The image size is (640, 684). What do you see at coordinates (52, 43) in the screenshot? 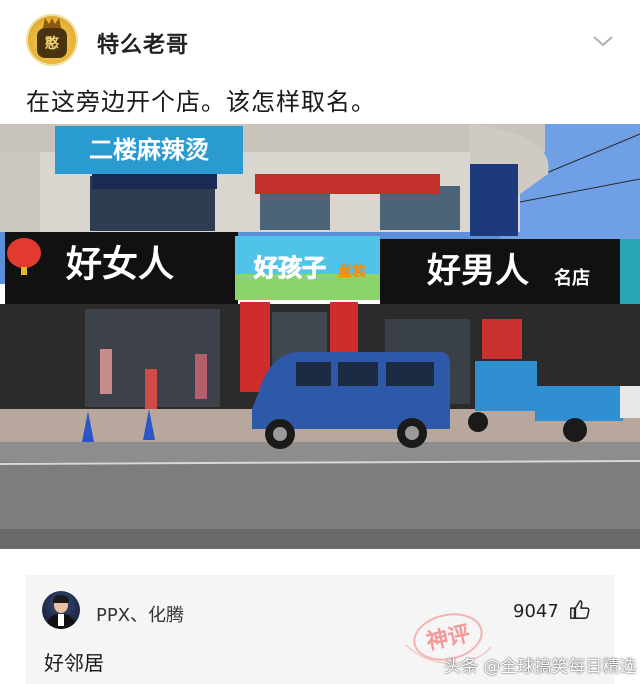
I see `avatar-badge: 憨` at bounding box center [52, 43].